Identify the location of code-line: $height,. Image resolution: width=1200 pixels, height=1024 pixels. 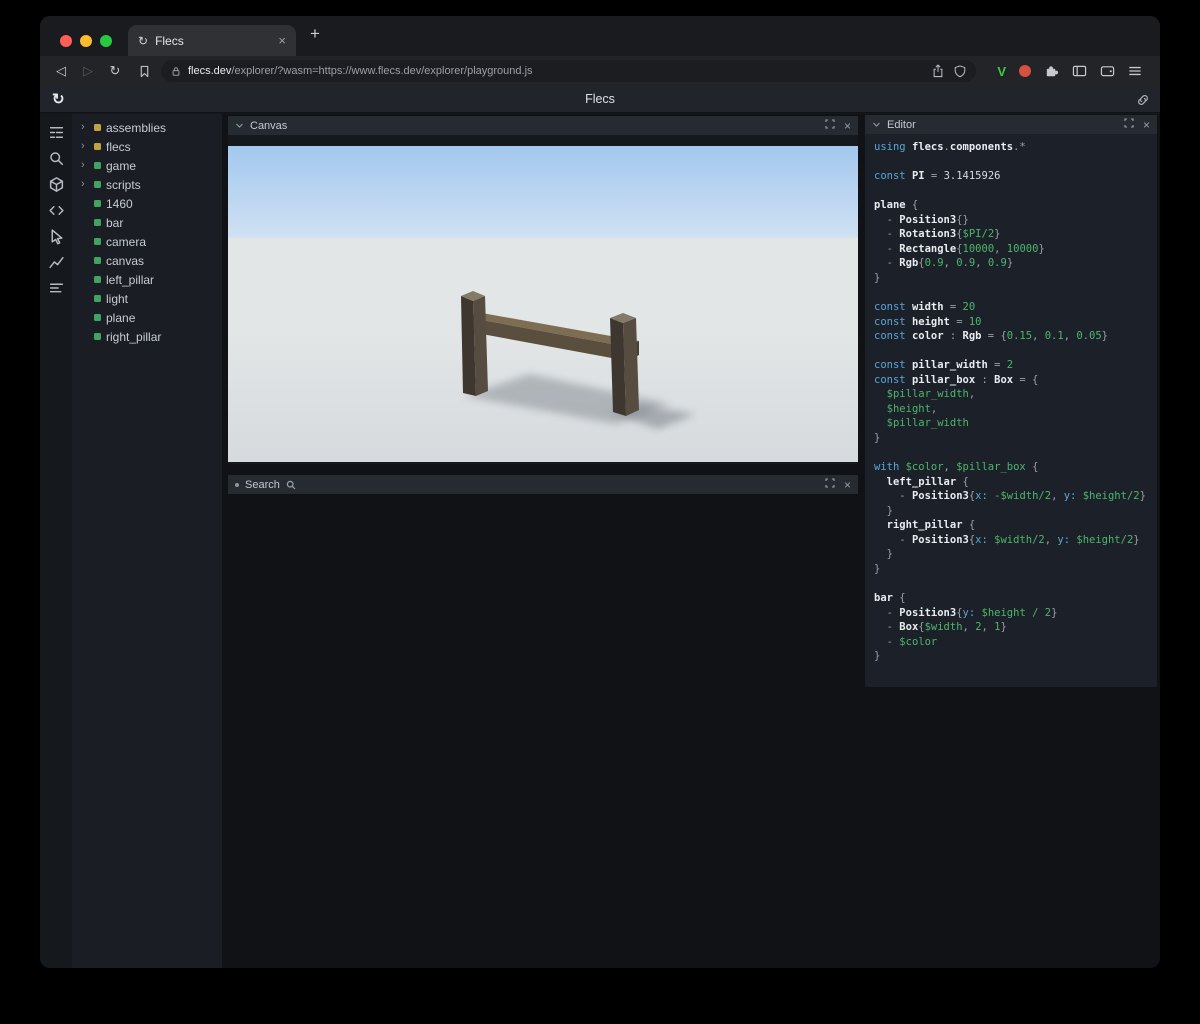
(912, 408).